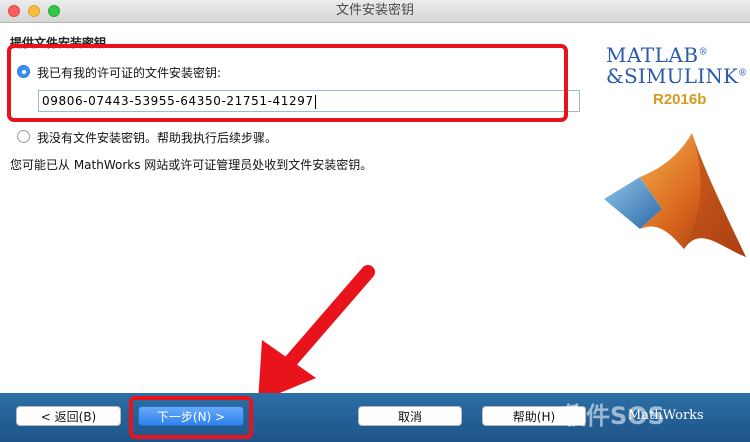 The height and width of the screenshot is (442, 750). What do you see at coordinates (23, 136) in the screenshot?
I see `no-key-radio` at bounding box center [23, 136].